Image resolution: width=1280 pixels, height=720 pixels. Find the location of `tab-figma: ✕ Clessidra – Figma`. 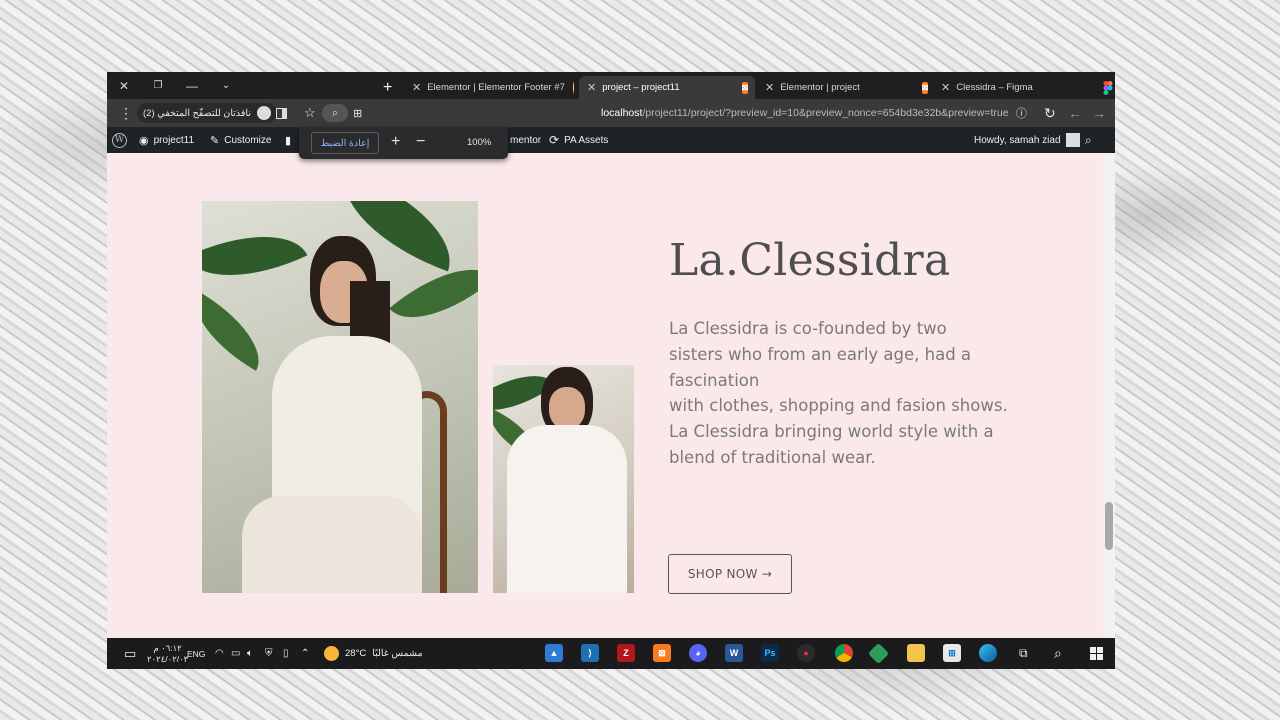

tab-figma: ✕ Clessidra – Figma is located at coordinates (1023, 87).